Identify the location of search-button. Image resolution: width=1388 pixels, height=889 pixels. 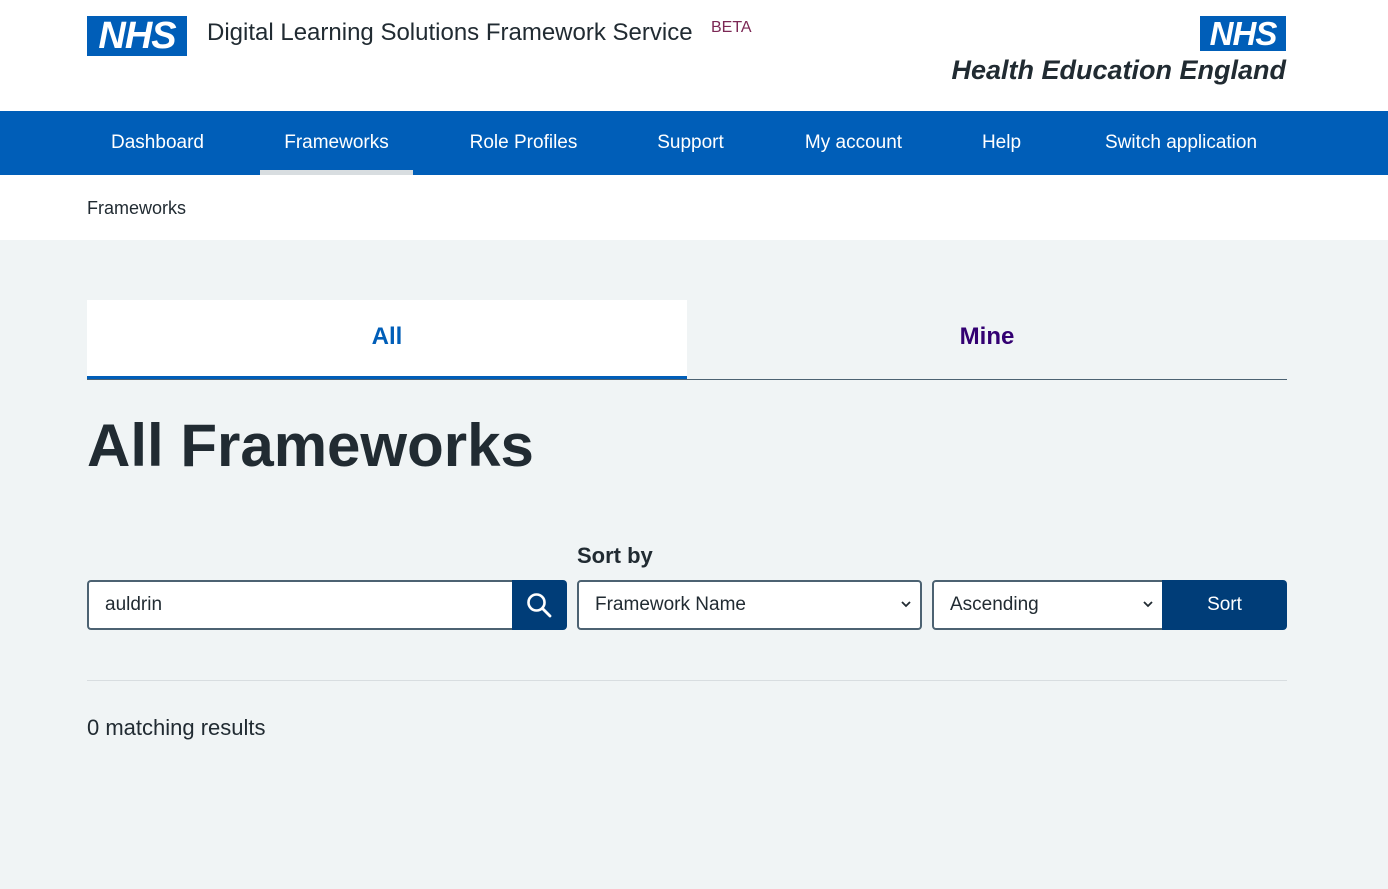
(539, 605).